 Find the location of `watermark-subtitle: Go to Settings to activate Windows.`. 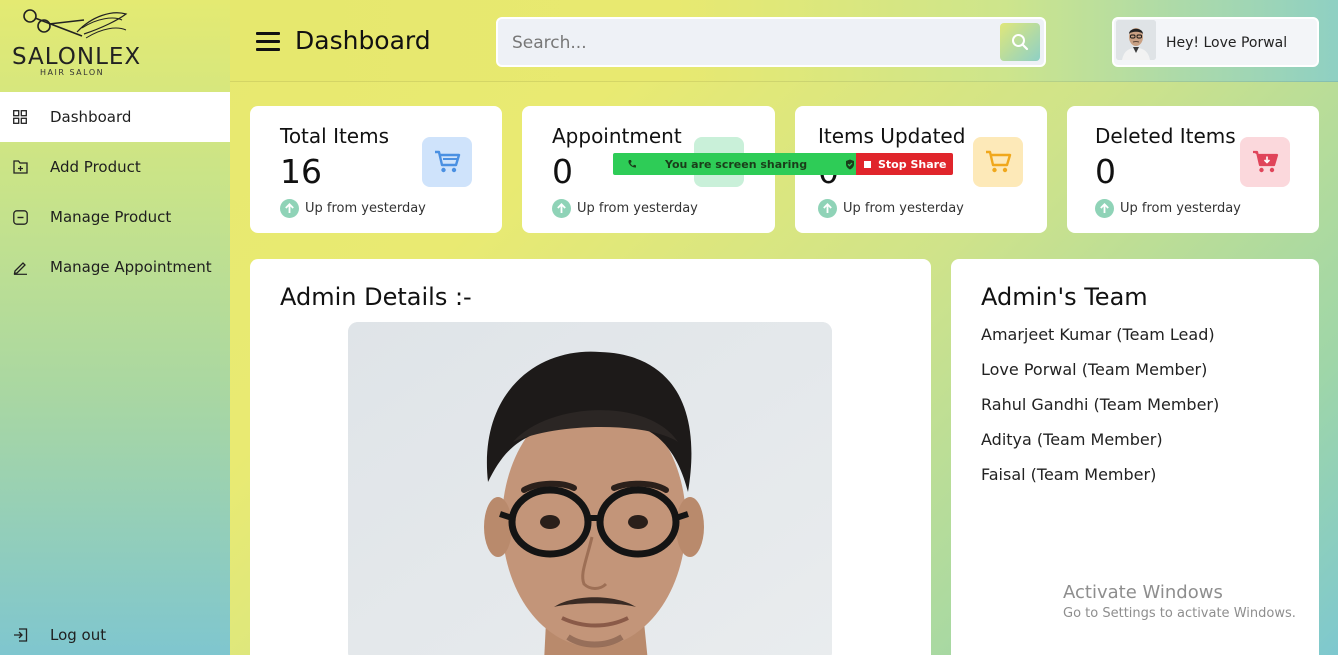

watermark-subtitle: Go to Settings to activate Windows. is located at coordinates (1179, 613).